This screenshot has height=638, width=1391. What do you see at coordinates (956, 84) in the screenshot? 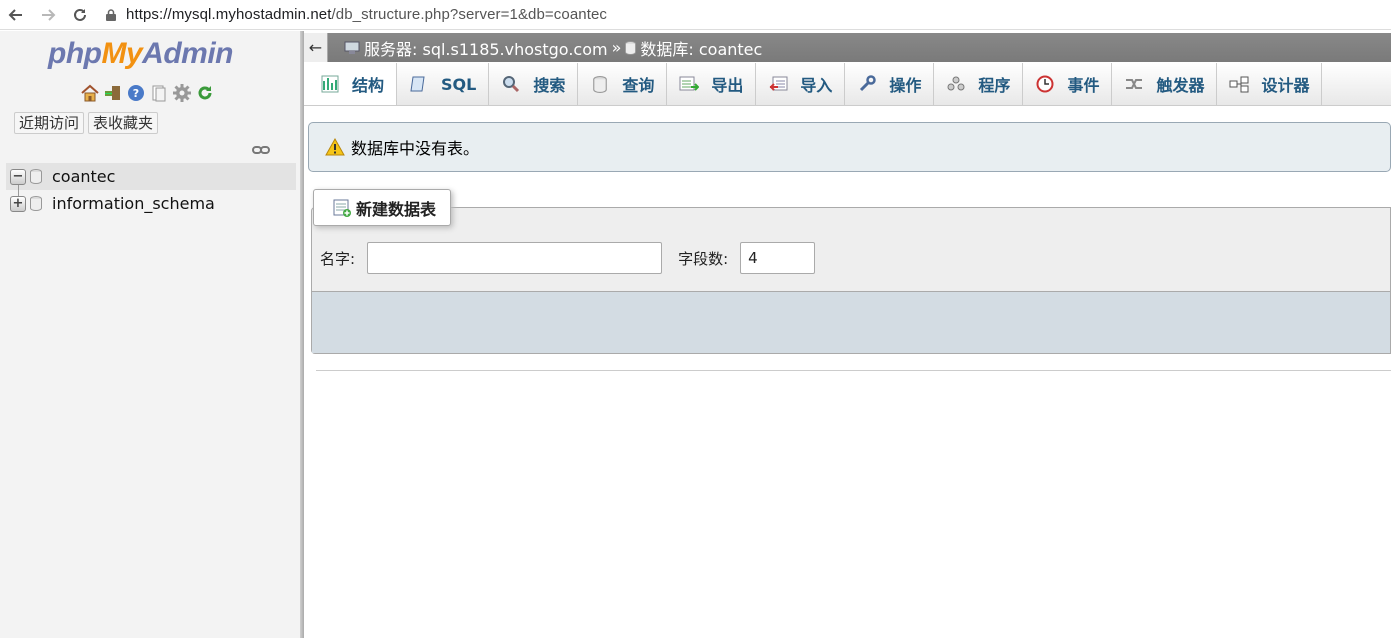
I see `routines-icon` at bounding box center [956, 84].